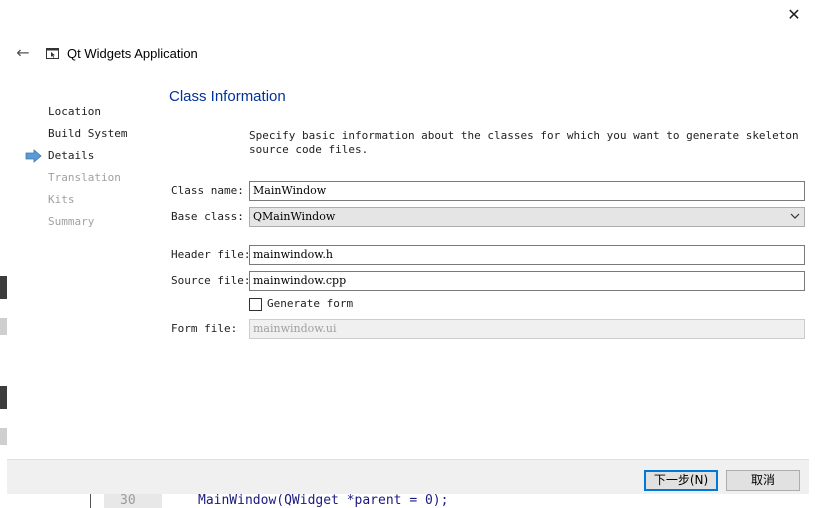  Describe the element at coordinates (33, 156) in the screenshot. I see `current-step-arrow-icon` at that location.